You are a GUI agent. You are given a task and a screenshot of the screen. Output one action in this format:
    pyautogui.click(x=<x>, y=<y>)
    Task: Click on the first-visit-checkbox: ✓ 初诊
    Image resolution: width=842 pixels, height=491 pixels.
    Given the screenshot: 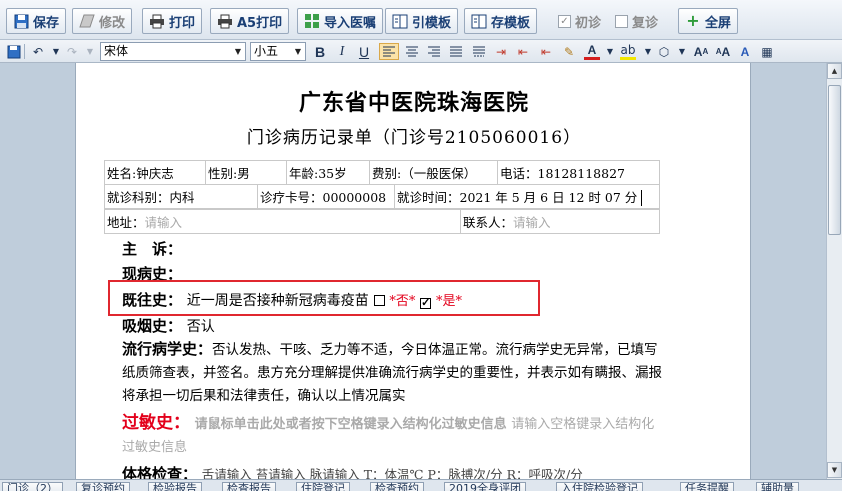 What is the action you would take?
    pyautogui.click(x=579, y=21)
    